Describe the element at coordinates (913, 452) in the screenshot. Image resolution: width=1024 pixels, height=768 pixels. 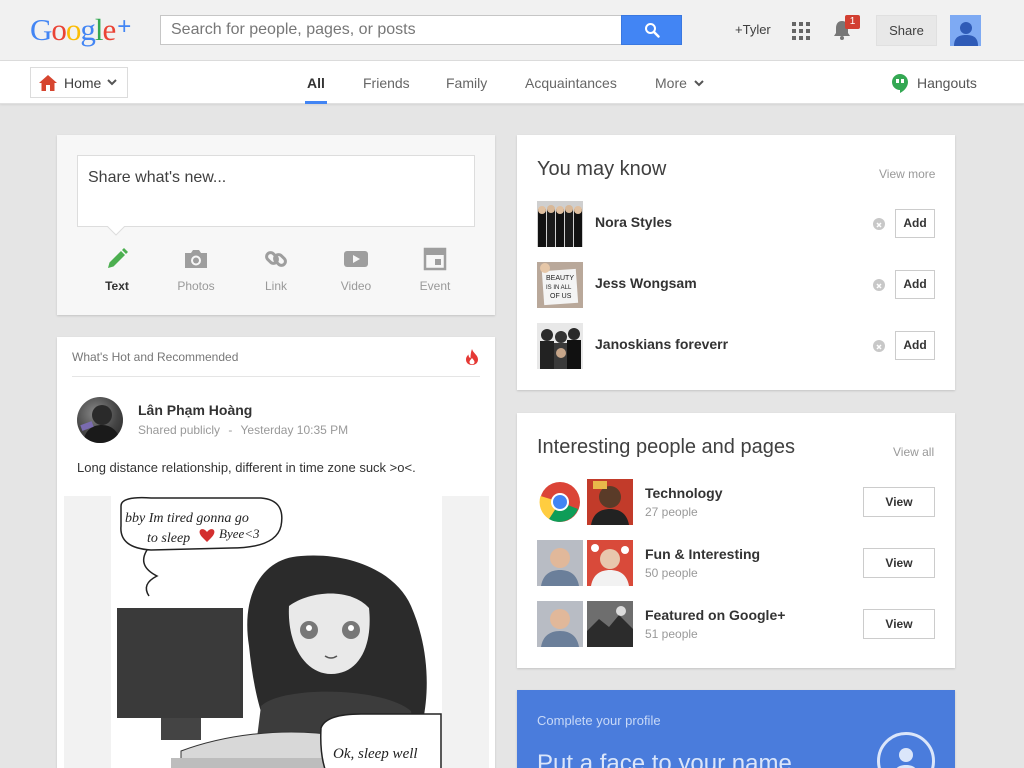
I see `view-all-link: View all` at that location.